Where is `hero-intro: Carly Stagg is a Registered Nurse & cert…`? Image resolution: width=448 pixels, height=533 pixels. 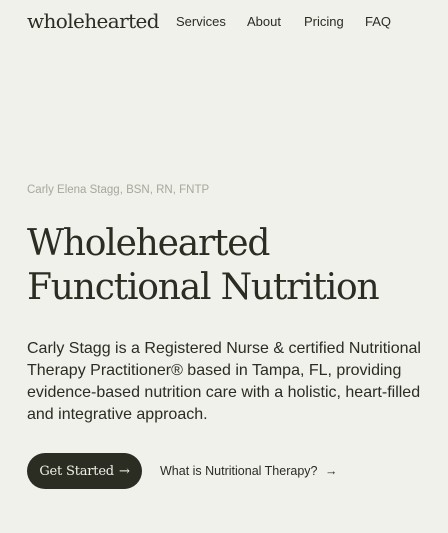
hero-intro: Carly Stagg is a Registered Nurse & cert… is located at coordinates (224, 381).